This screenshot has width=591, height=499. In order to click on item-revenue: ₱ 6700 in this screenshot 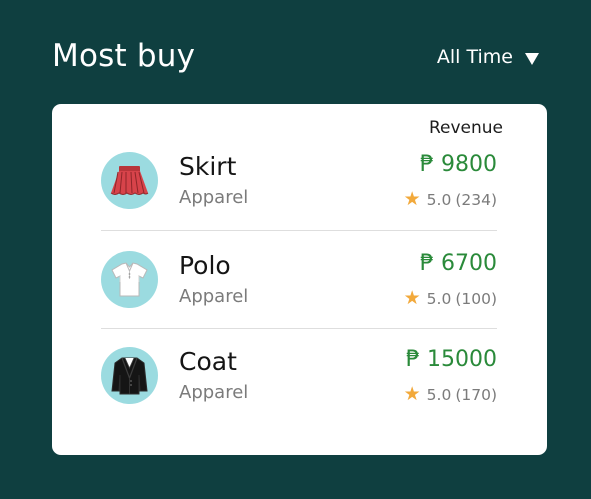, I will do `click(458, 263)`.